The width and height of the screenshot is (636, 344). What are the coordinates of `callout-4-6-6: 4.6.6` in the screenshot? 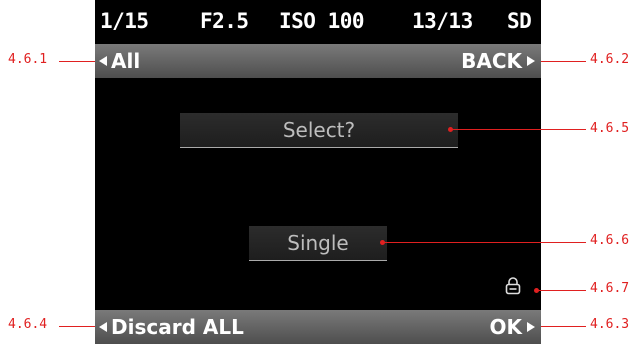 It's located at (610, 240).